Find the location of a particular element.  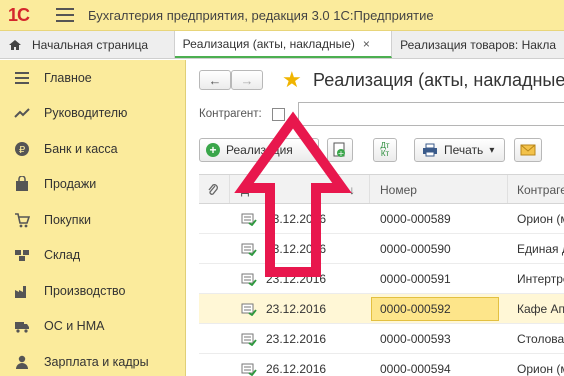

sidebar-item-assets: ОС и НМА is located at coordinates (92, 327).